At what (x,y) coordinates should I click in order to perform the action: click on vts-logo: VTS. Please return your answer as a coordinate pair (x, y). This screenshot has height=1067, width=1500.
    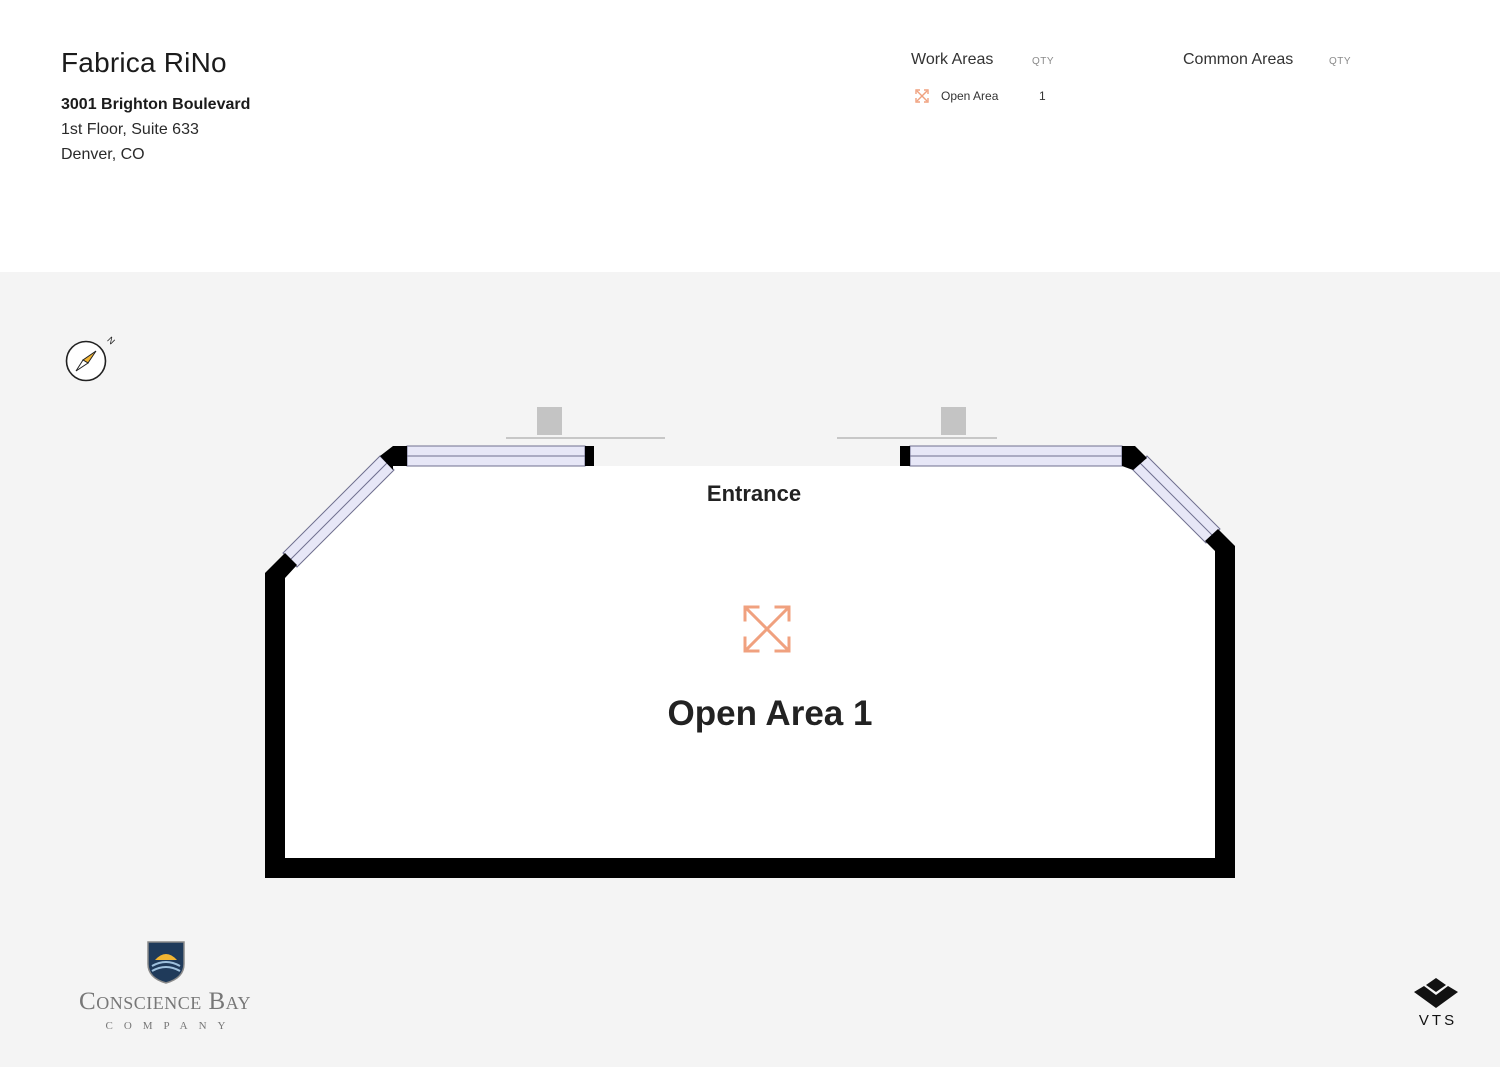
    Looking at the image, I should click on (1436, 1005).